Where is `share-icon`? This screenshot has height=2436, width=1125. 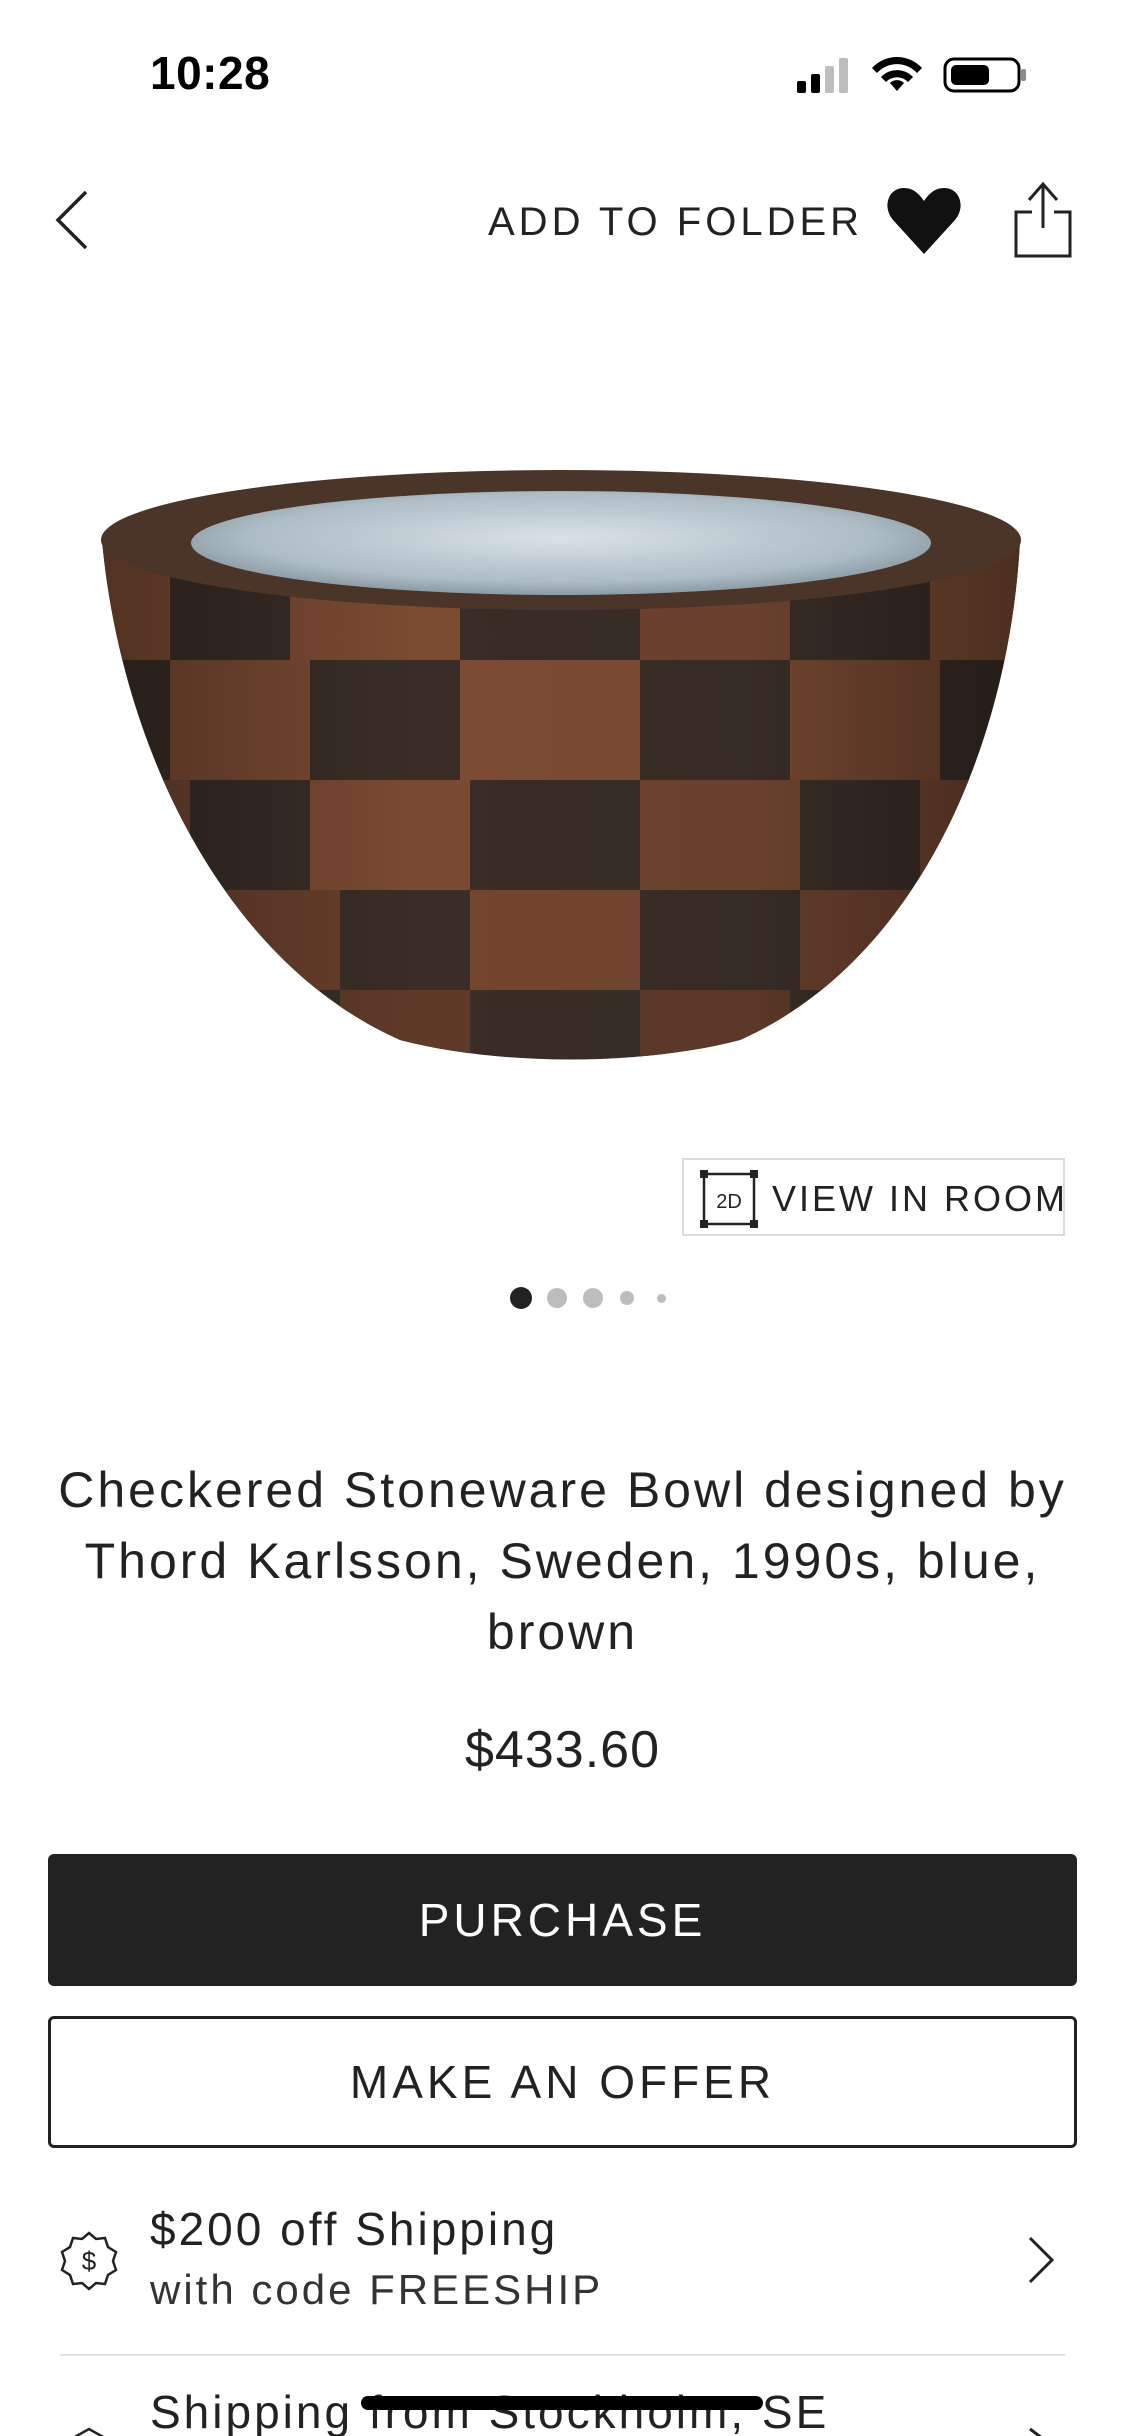
share-icon is located at coordinates (1043, 219).